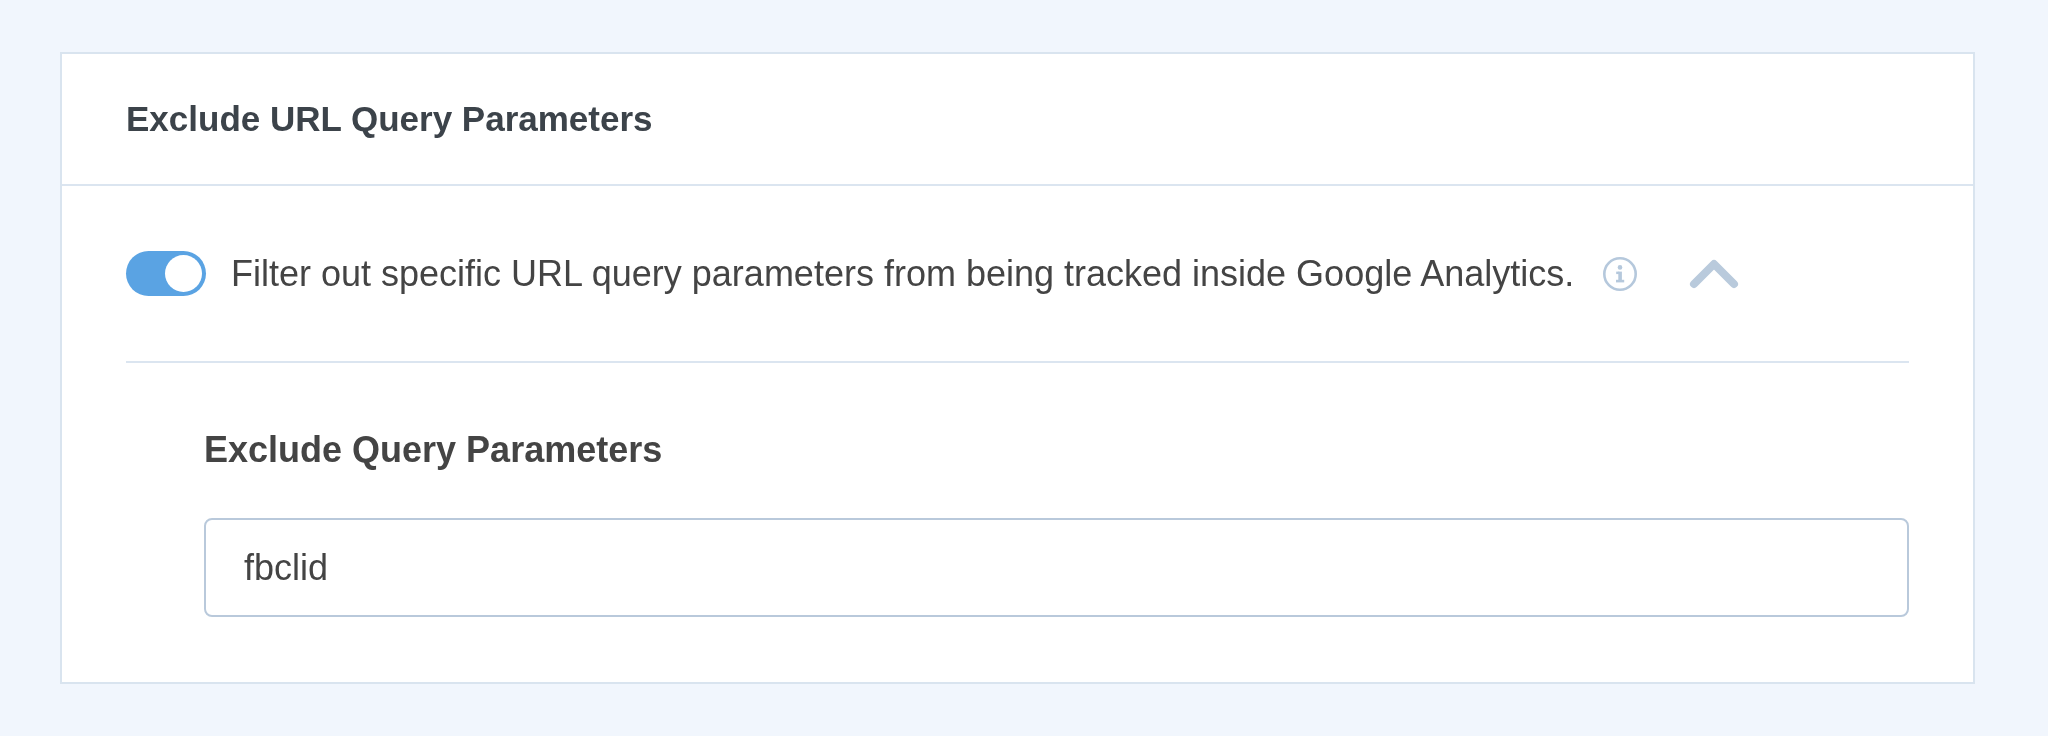 The width and height of the screenshot is (2048, 736). What do you see at coordinates (434, 450) in the screenshot?
I see `field-label: Exclude Query Parameters` at bounding box center [434, 450].